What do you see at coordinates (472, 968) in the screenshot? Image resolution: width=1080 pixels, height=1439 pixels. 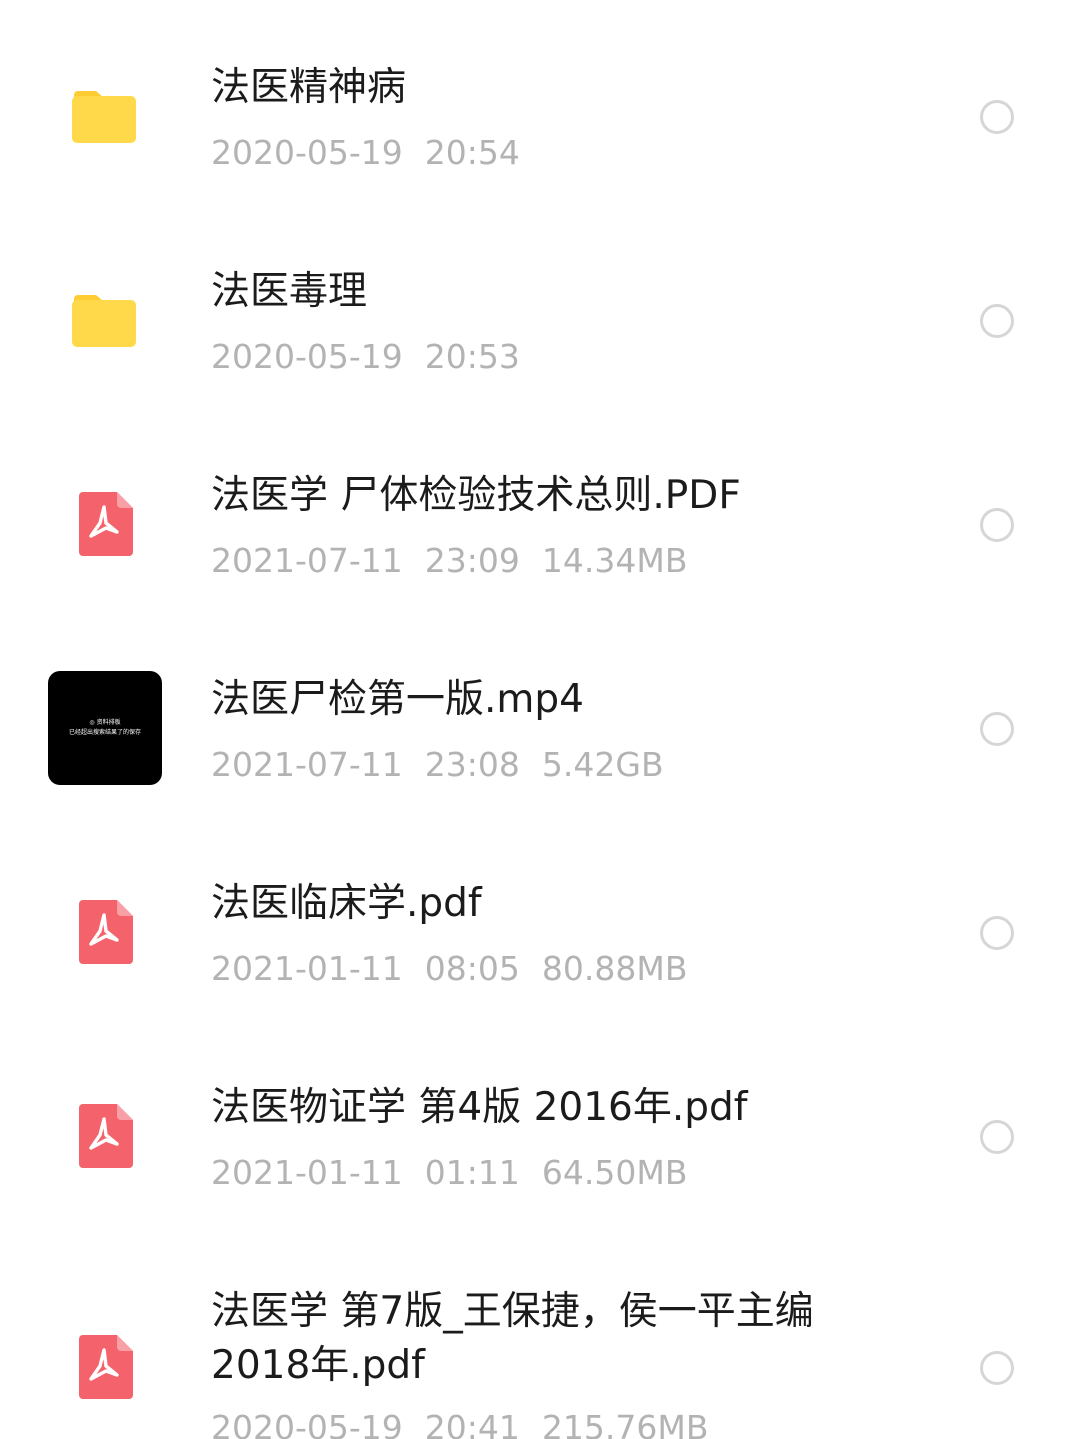 I see `file-time: 08:05` at bounding box center [472, 968].